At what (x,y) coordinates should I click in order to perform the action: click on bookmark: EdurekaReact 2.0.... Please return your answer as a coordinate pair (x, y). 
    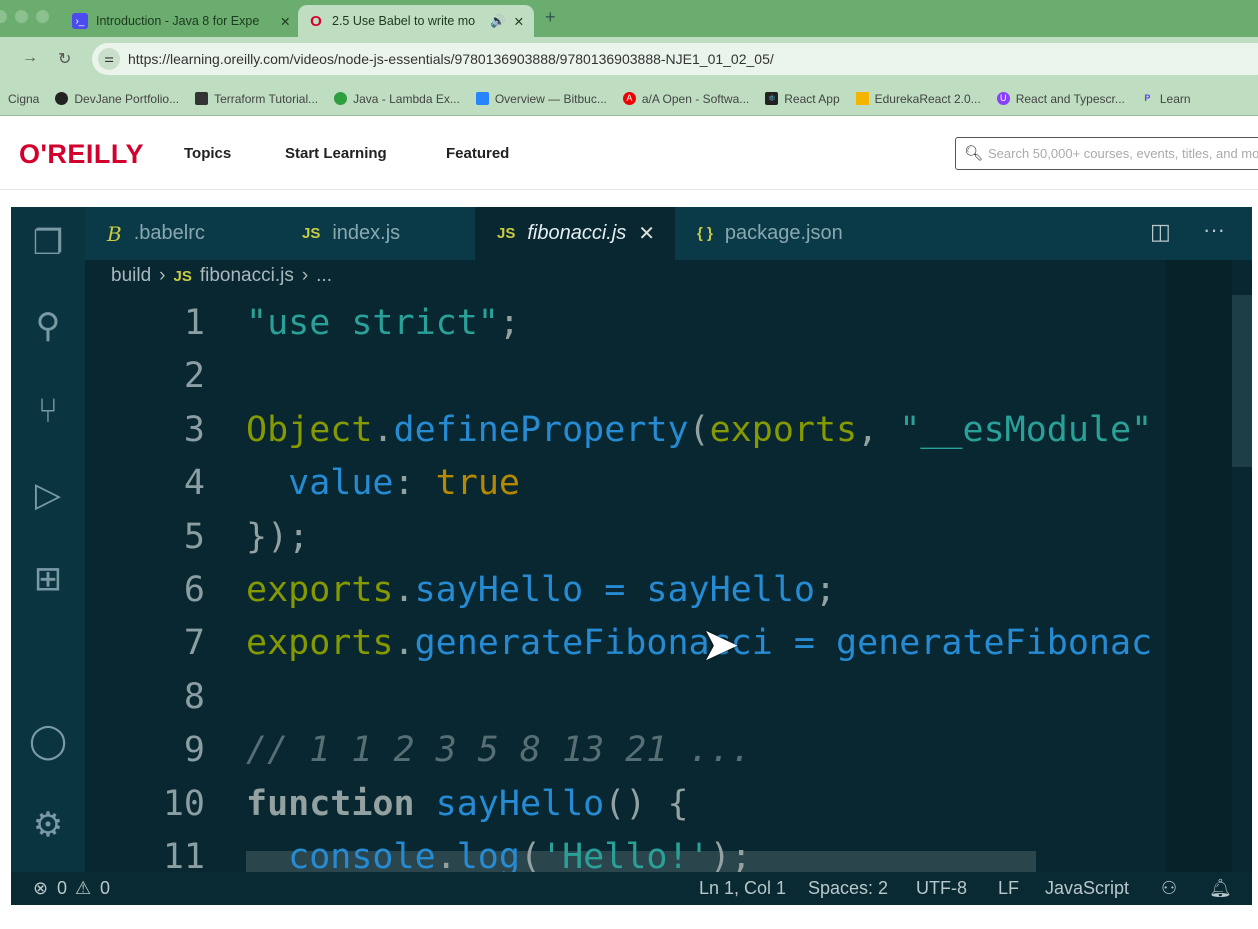
    Looking at the image, I should click on (918, 99).